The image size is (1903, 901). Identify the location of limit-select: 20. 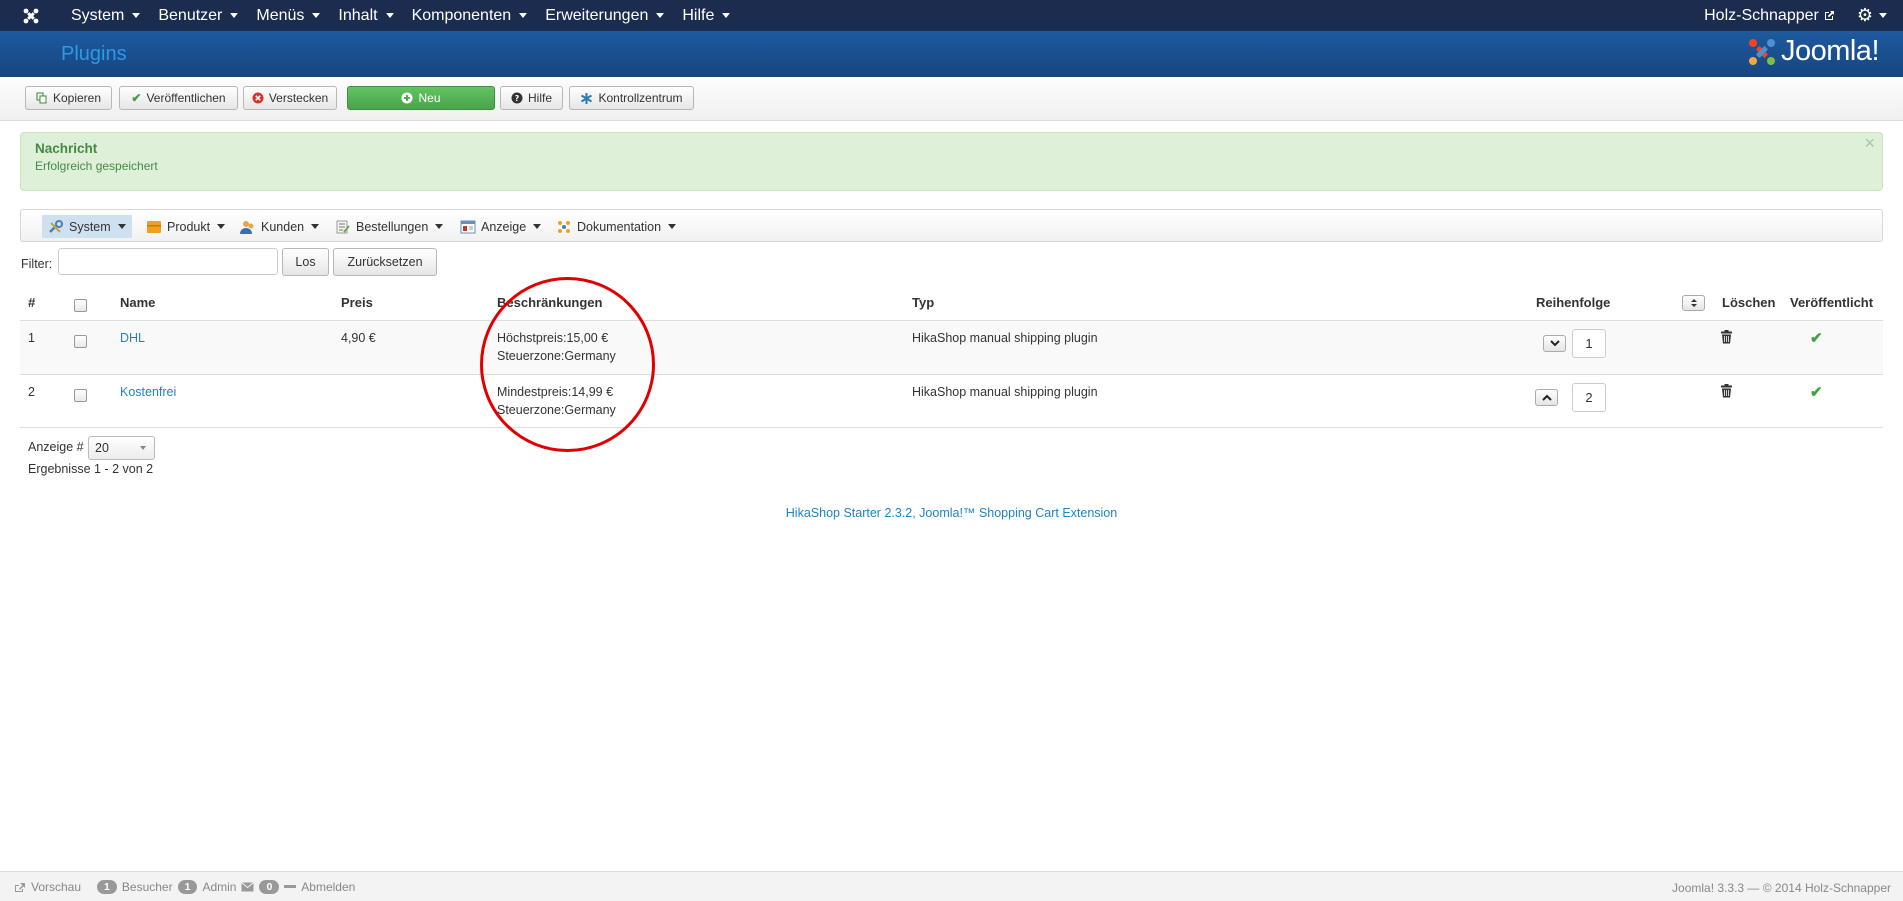
(121, 448).